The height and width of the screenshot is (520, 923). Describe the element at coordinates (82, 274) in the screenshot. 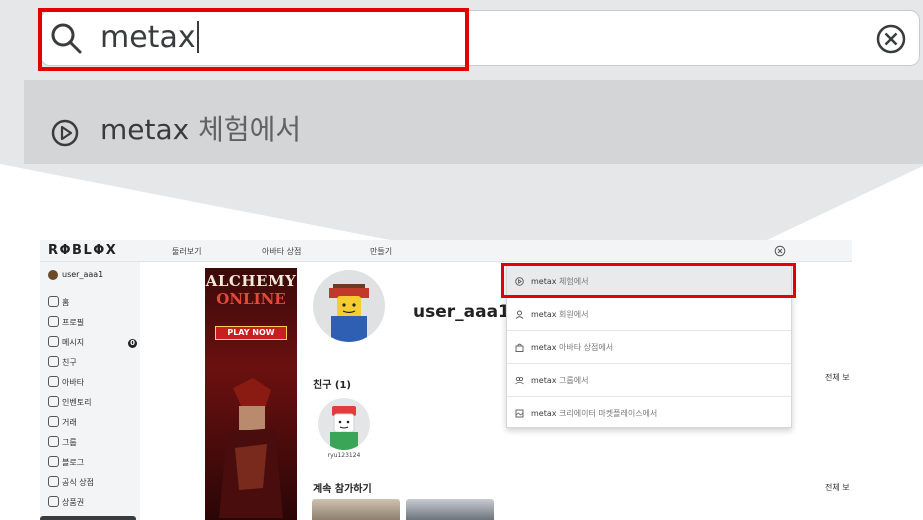

I see `sidebar-username: user_aaa1` at that location.